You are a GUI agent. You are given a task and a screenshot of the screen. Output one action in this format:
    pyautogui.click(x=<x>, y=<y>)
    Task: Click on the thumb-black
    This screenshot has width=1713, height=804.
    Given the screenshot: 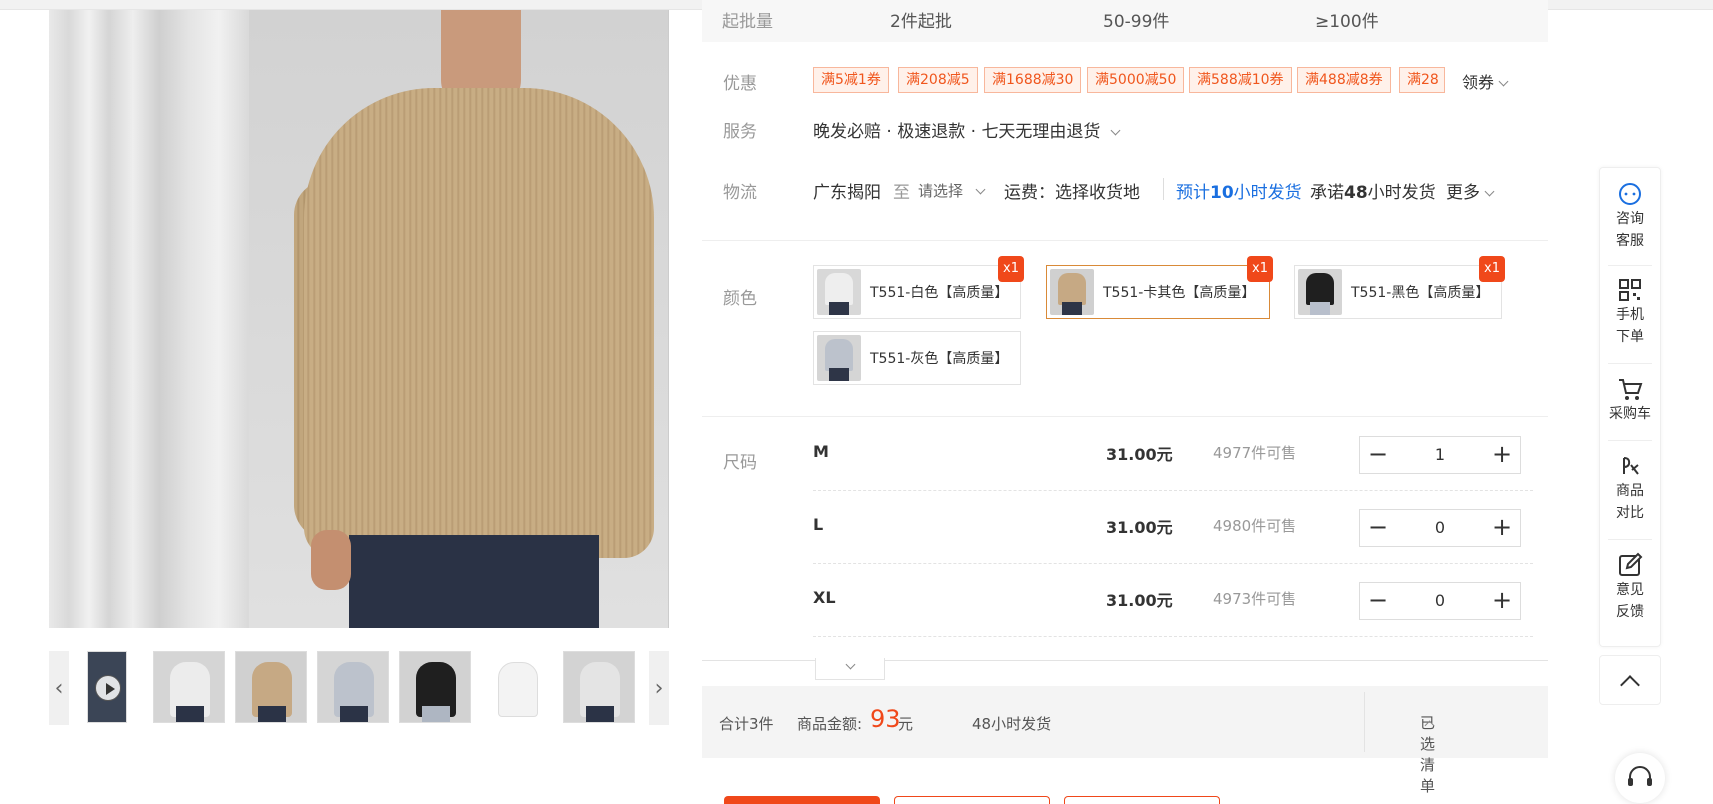 What is the action you would take?
    pyautogui.click(x=435, y=687)
    